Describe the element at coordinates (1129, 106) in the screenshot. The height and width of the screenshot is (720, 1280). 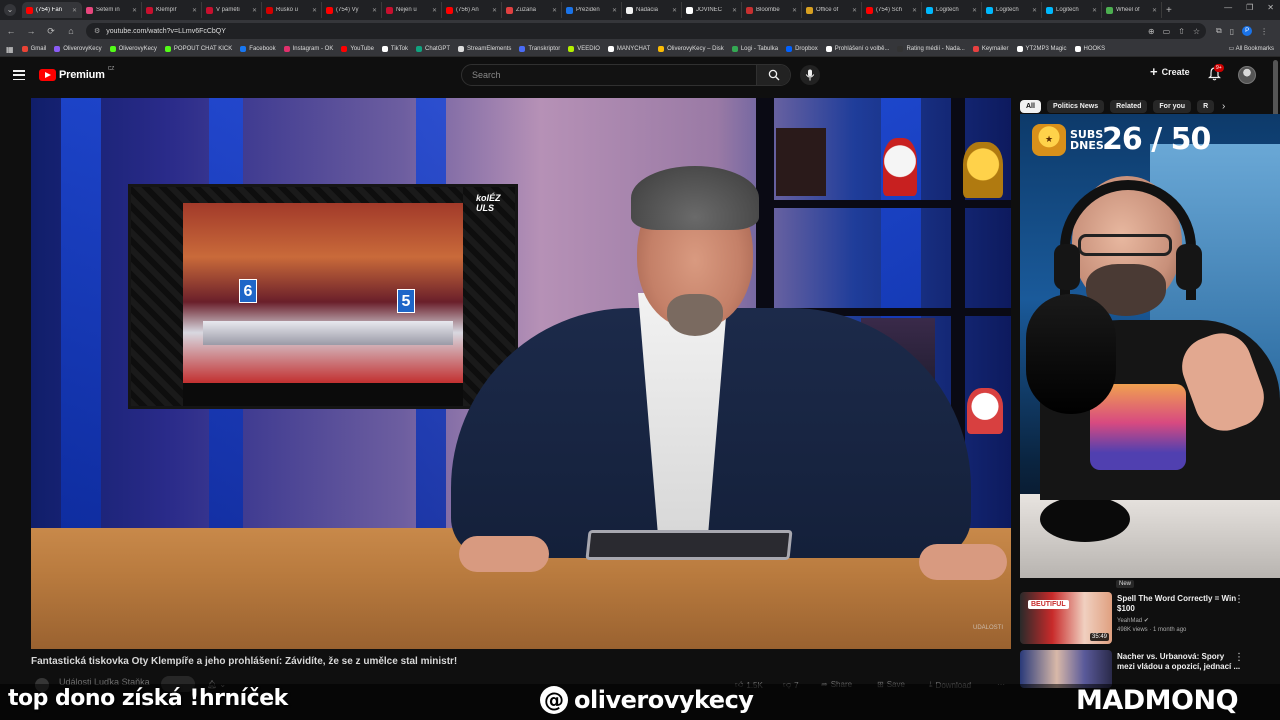
I see `filter-chip: Related` at that location.